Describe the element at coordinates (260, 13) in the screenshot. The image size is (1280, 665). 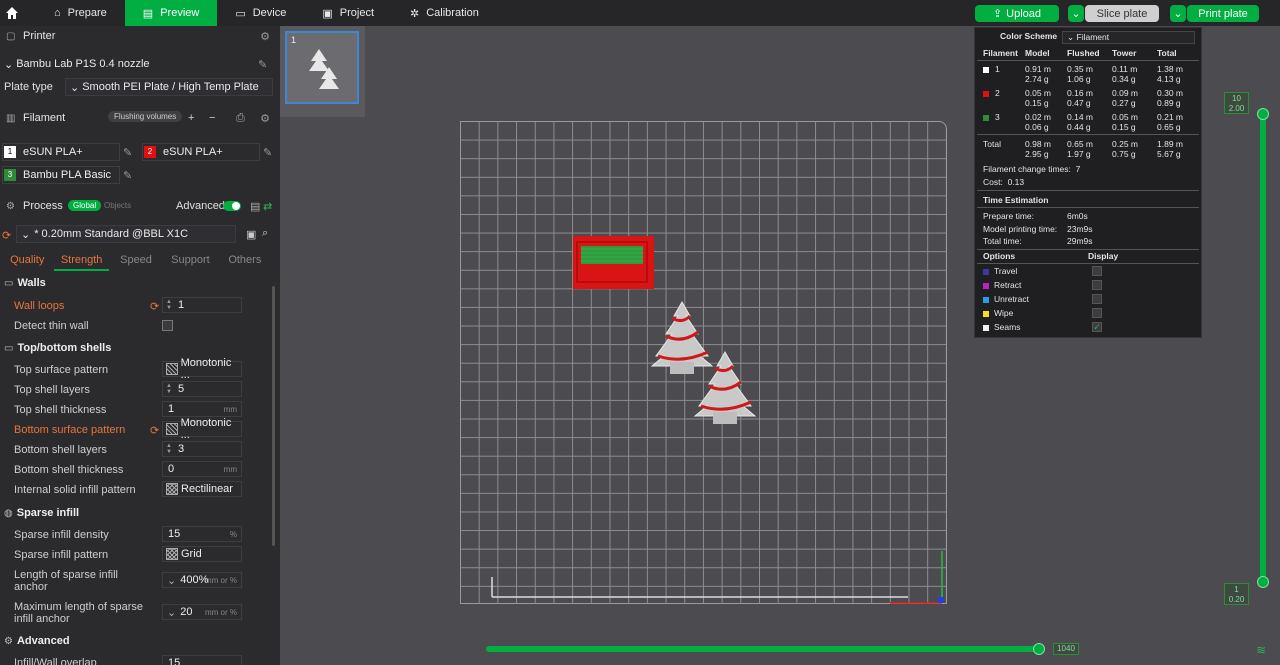
I see `tab-device: ▭ Device` at that location.